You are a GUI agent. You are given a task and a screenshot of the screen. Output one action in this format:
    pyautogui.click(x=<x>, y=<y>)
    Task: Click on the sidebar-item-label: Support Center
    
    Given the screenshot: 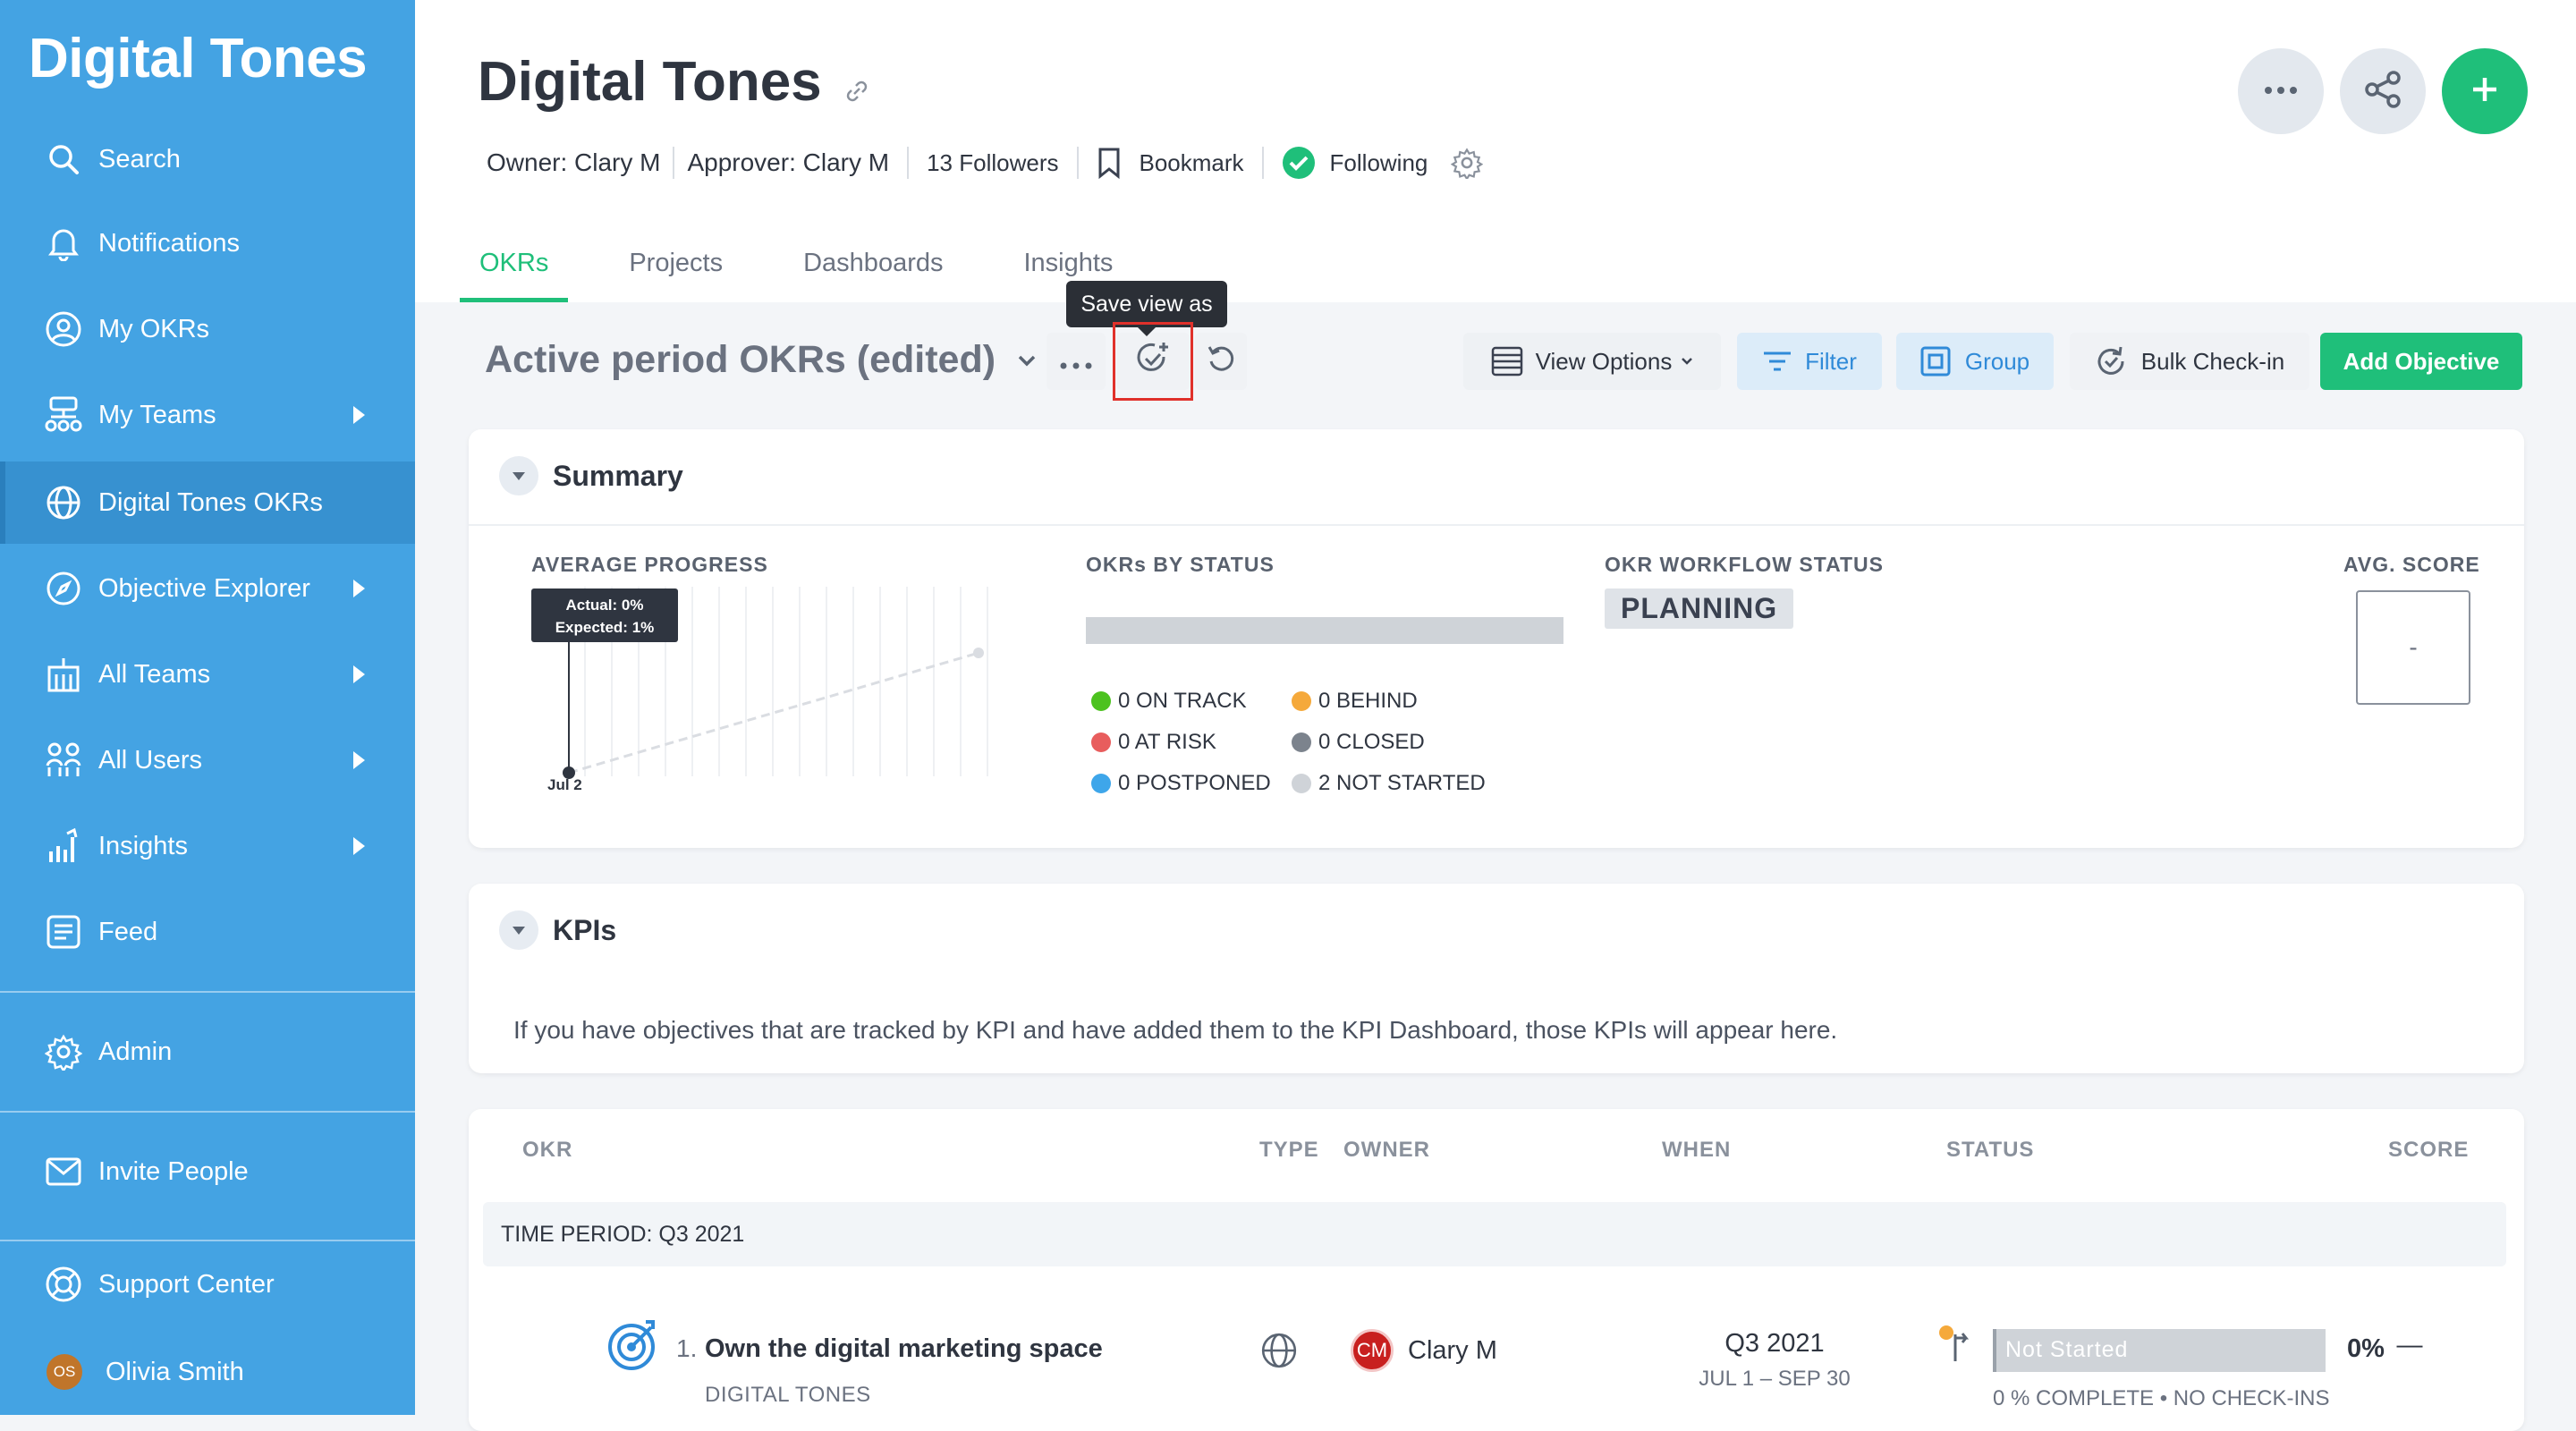 What is the action you would take?
    pyautogui.click(x=186, y=1284)
    